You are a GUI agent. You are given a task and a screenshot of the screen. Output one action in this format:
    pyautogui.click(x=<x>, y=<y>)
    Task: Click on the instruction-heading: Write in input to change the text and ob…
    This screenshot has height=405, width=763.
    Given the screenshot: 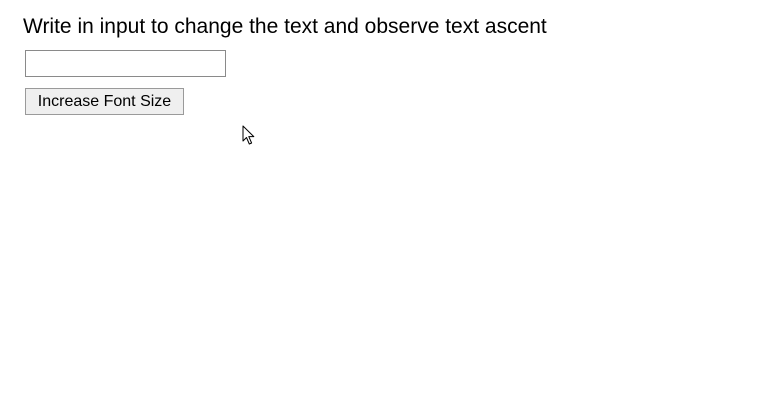 What is the action you would take?
    pyautogui.click(x=285, y=26)
    